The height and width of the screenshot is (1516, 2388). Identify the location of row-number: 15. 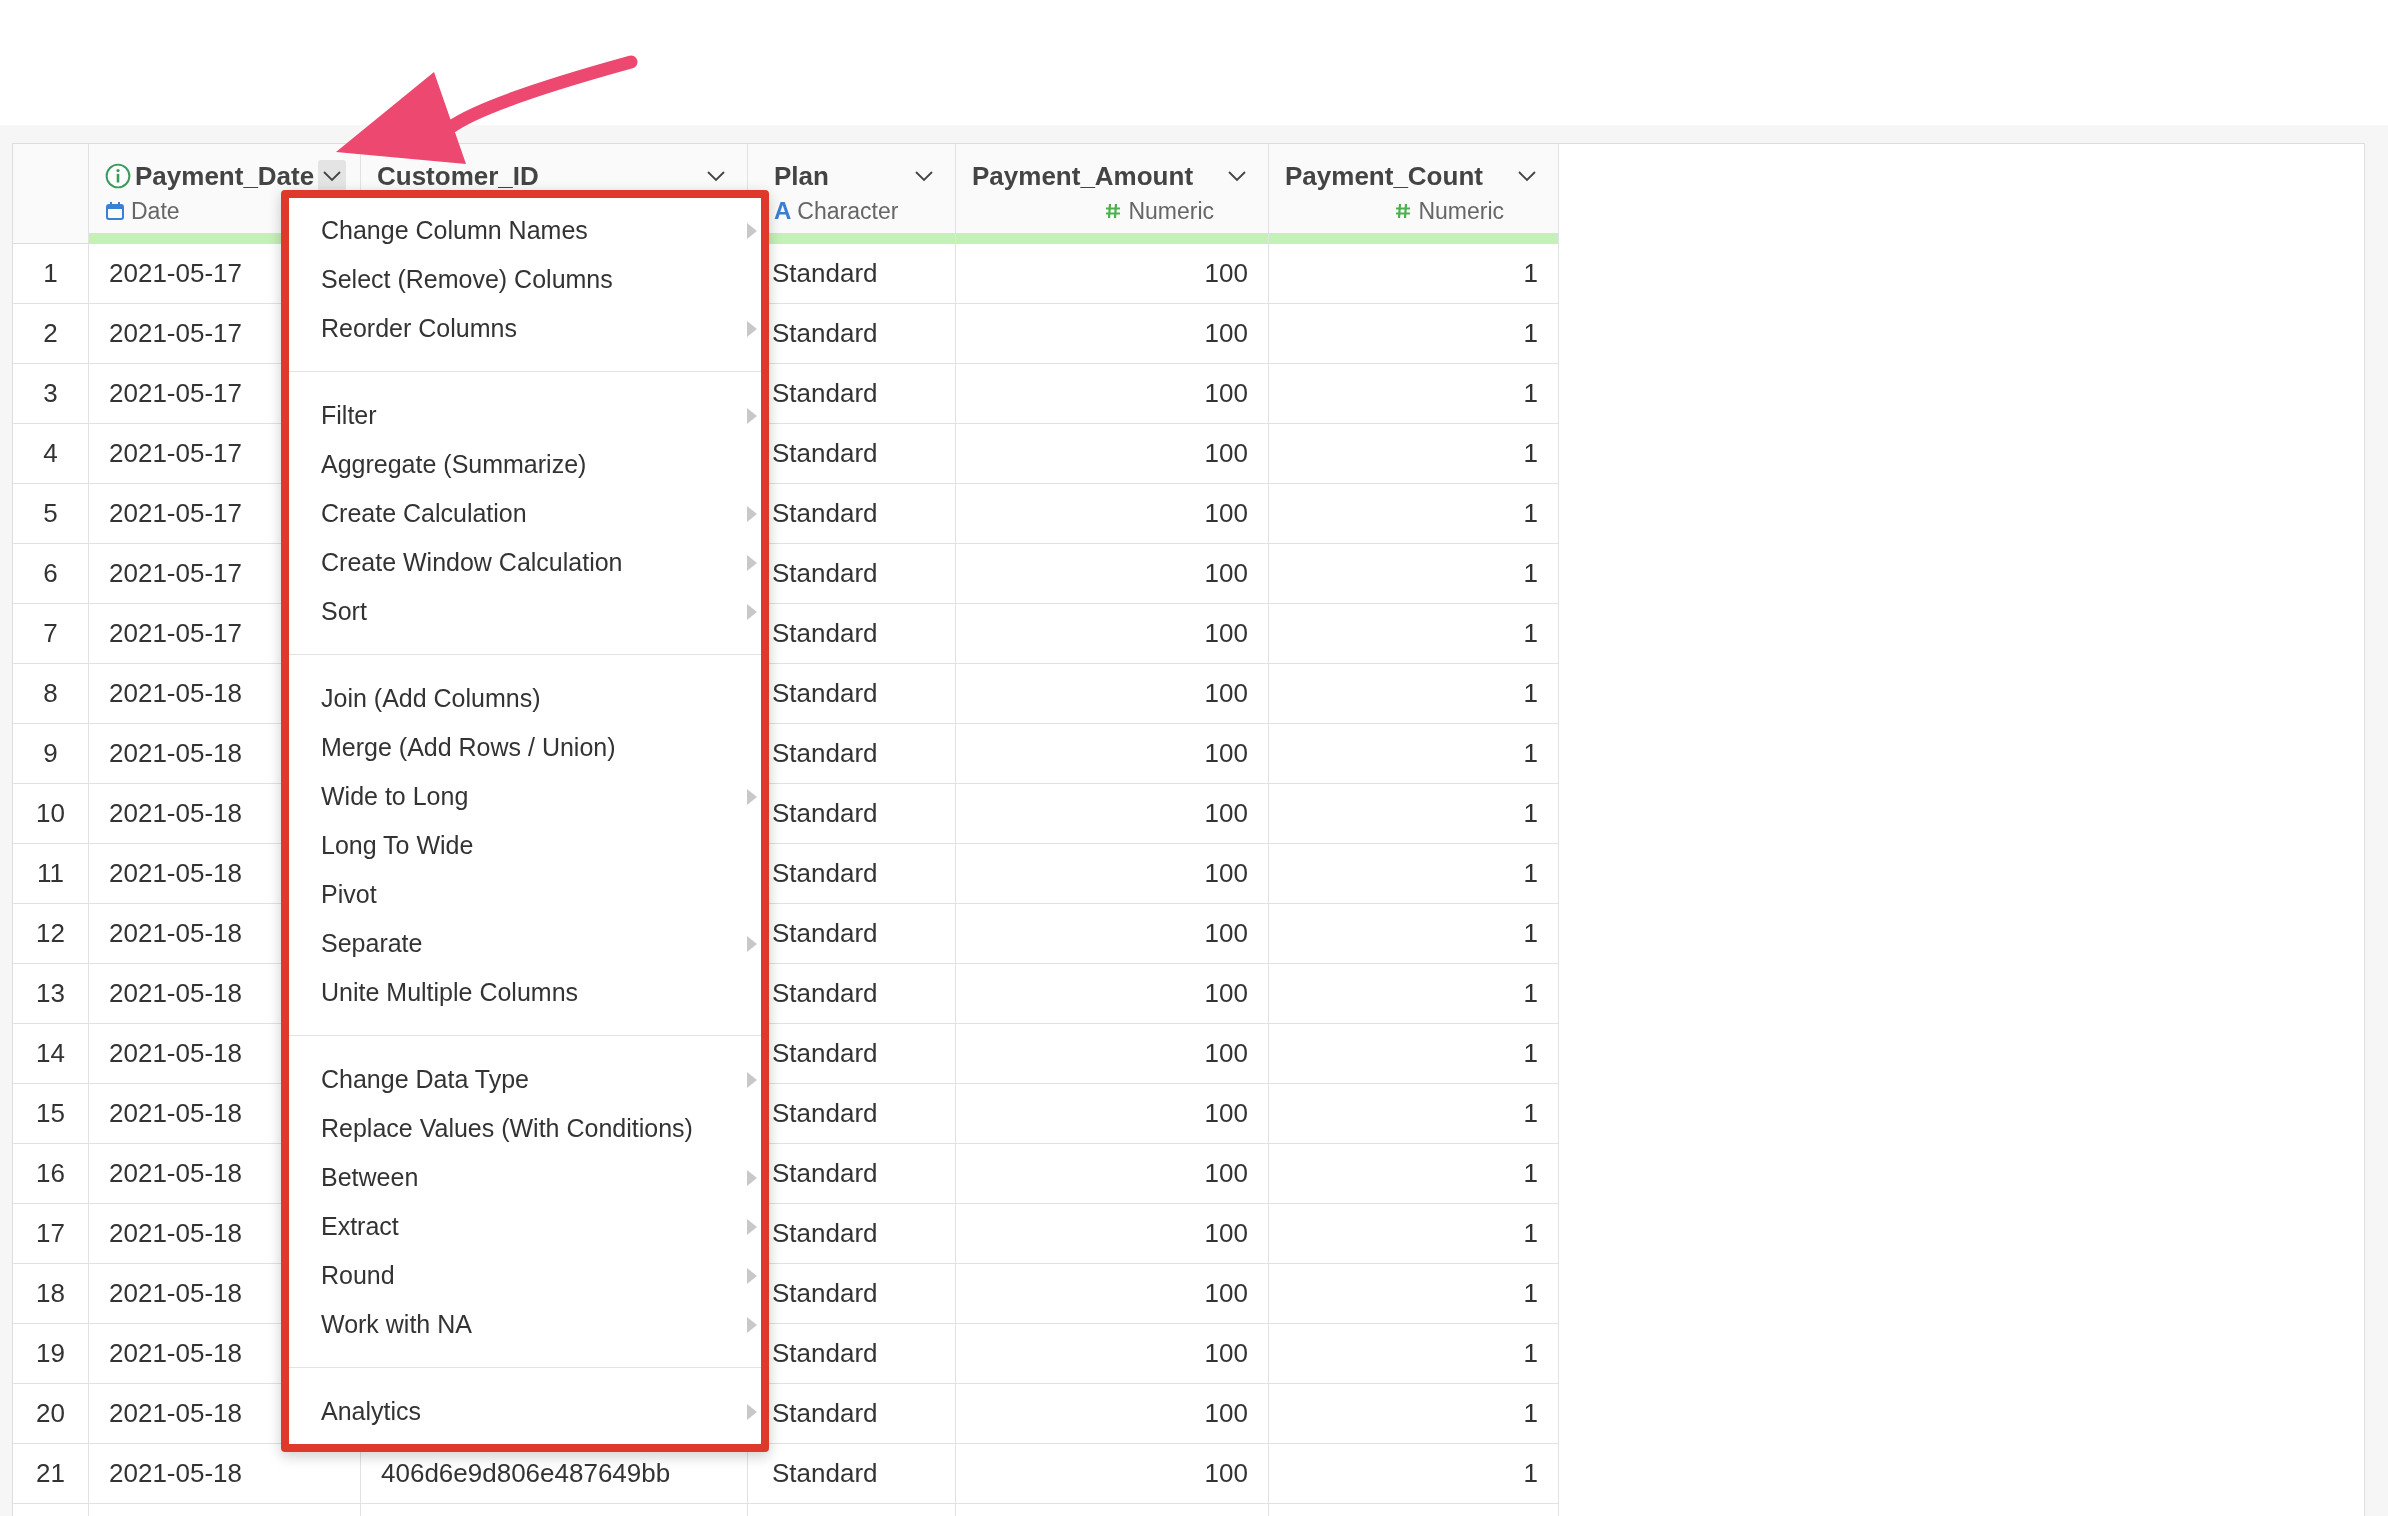
(51, 1114).